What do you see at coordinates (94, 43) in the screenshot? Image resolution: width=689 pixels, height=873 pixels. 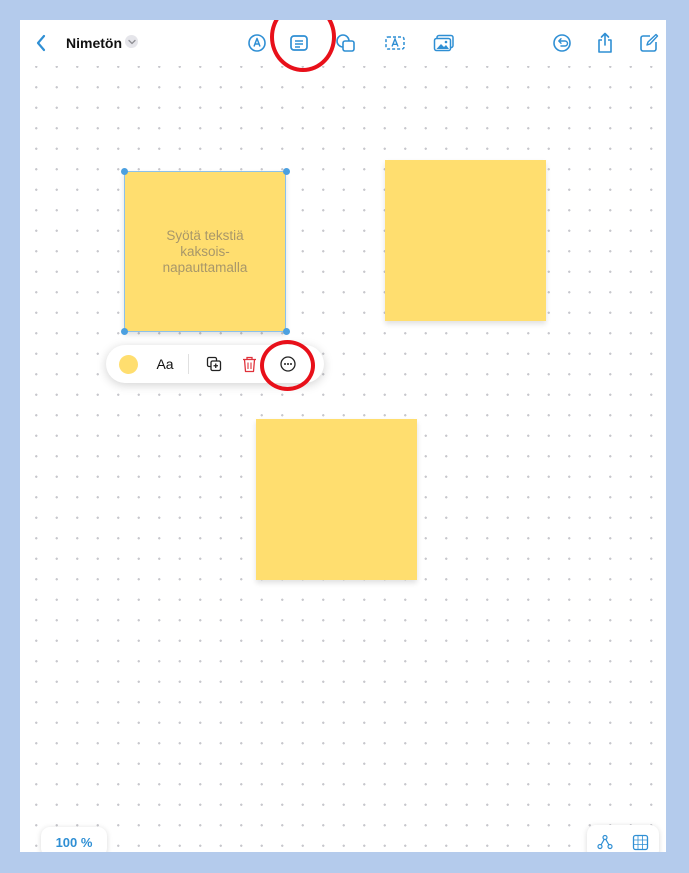 I see `document-title: Nimetön` at bounding box center [94, 43].